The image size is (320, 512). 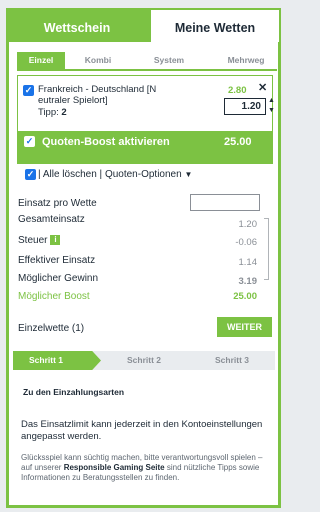 I want to click on subtab-kombi: Kombi, so click(x=98, y=60).